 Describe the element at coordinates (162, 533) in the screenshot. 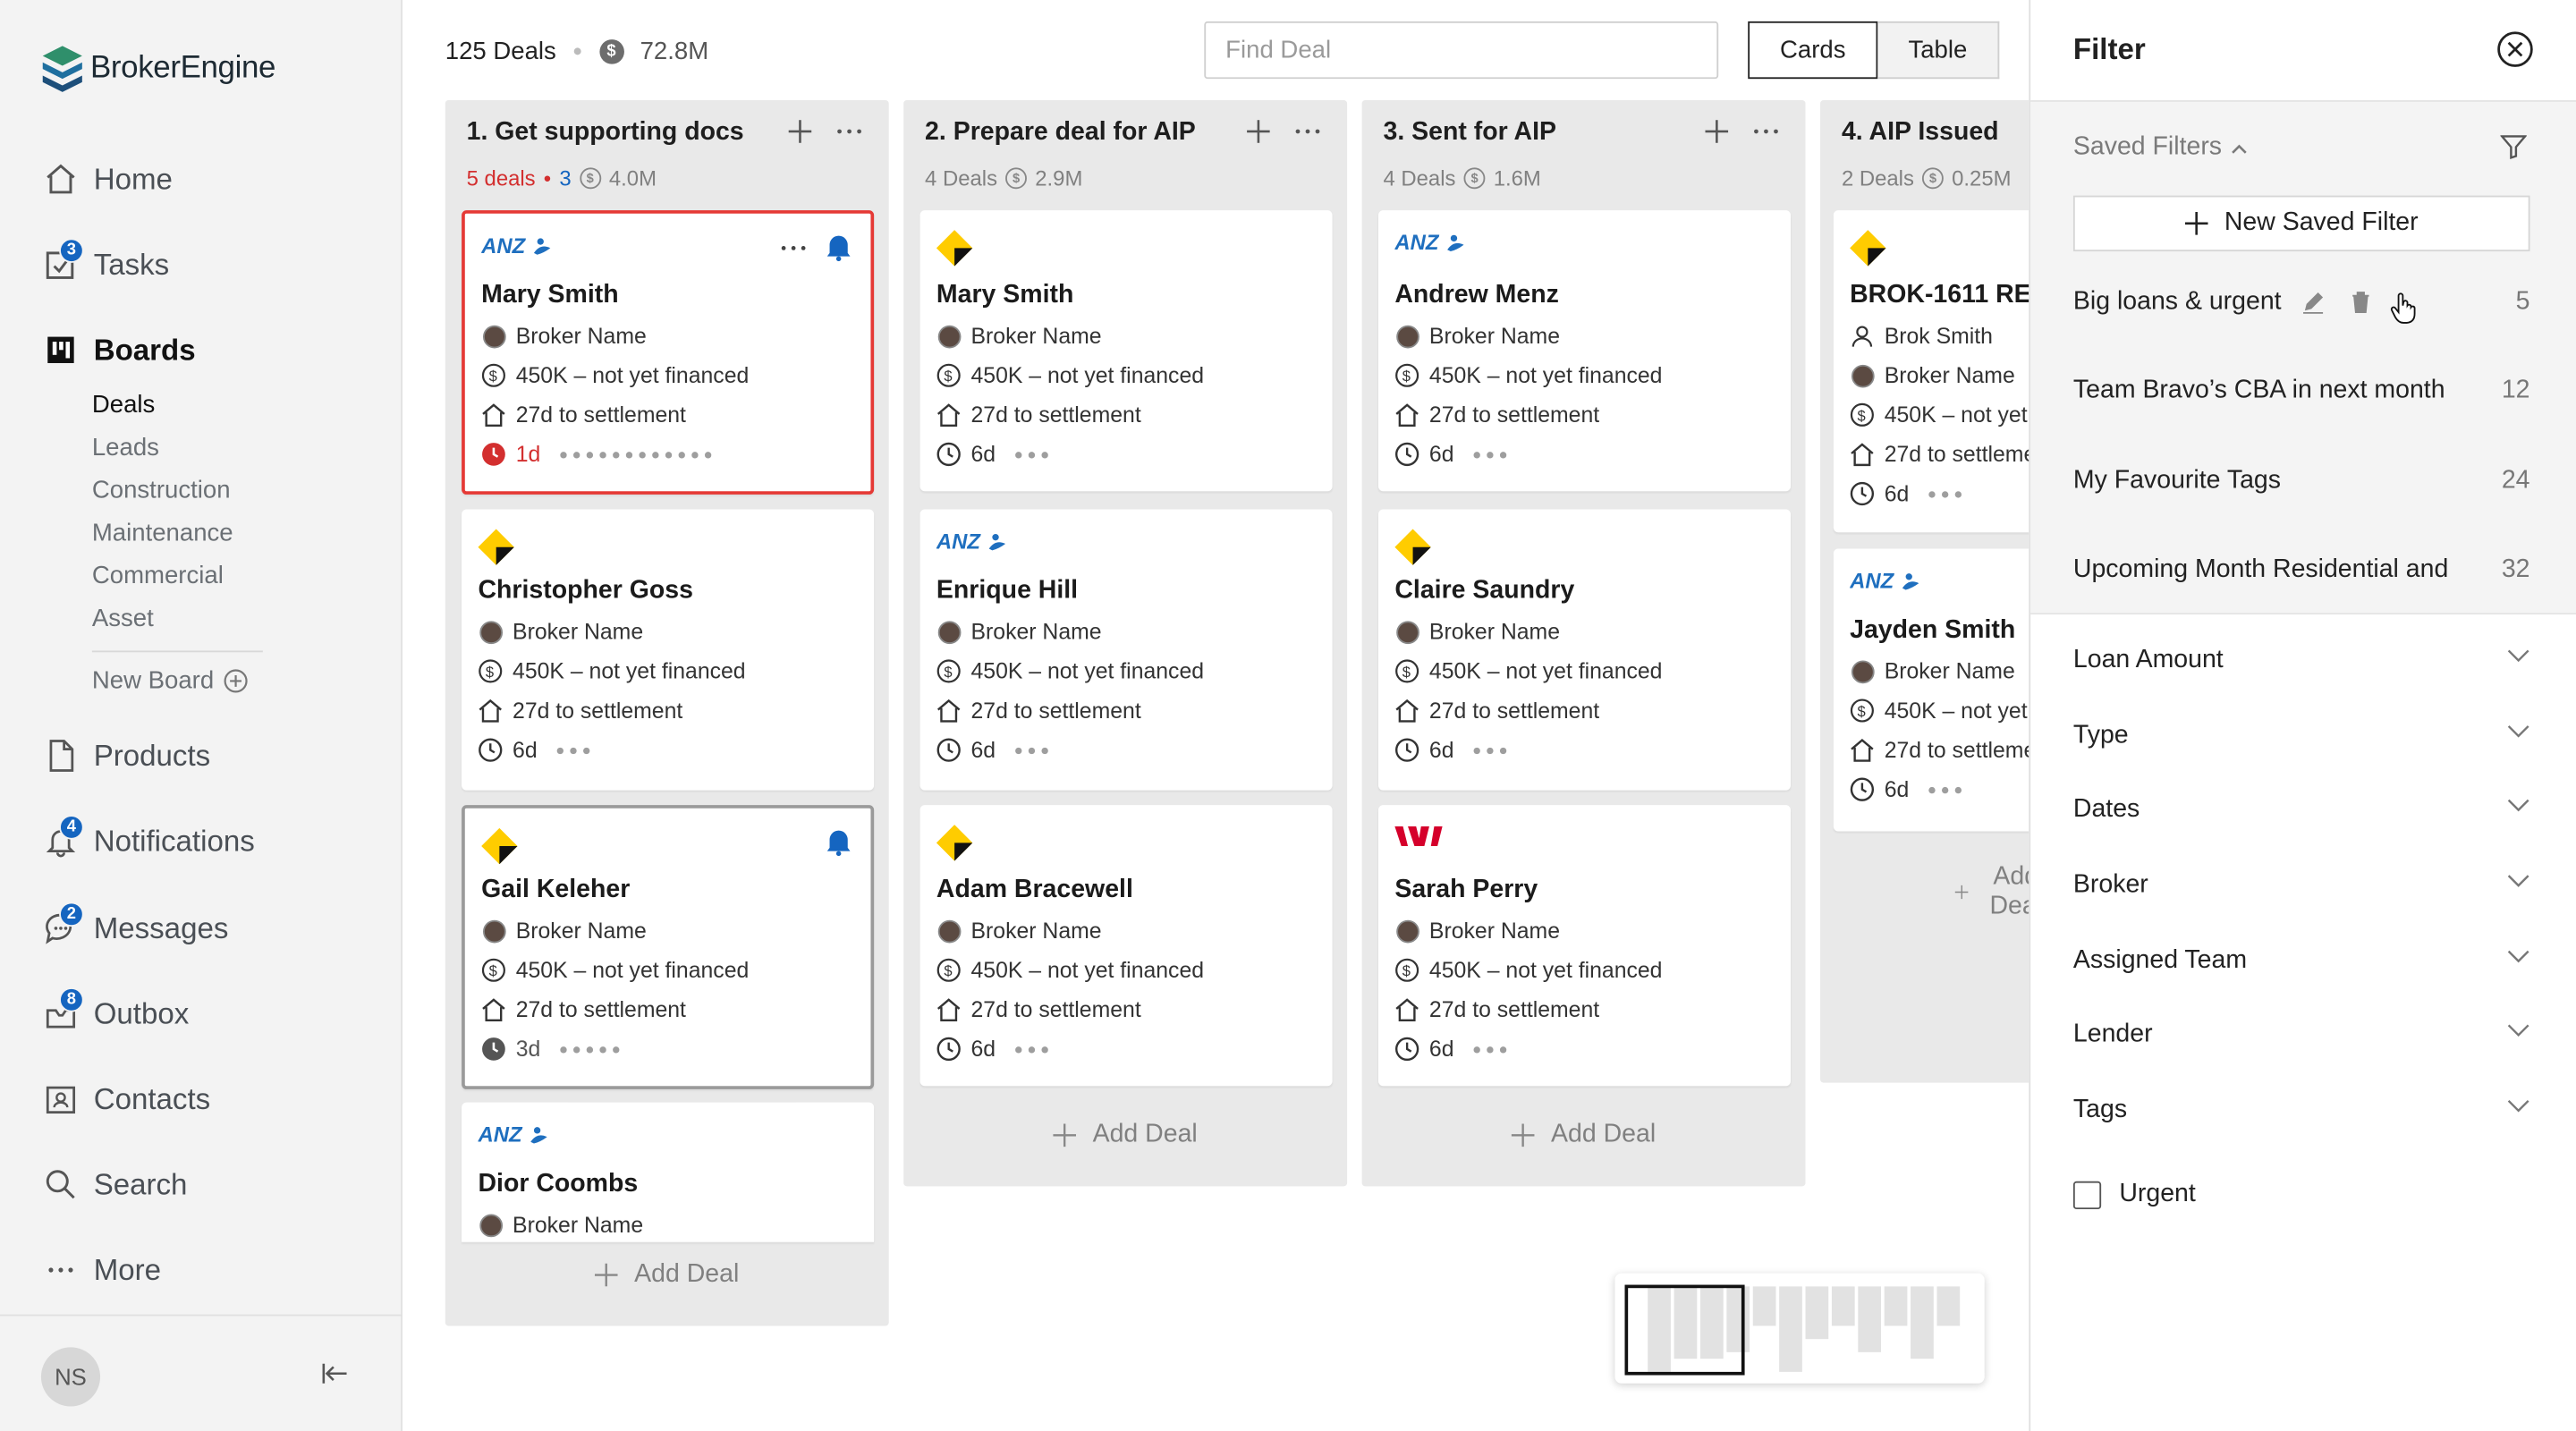

I see `board-maintenance: Maintenance` at that location.